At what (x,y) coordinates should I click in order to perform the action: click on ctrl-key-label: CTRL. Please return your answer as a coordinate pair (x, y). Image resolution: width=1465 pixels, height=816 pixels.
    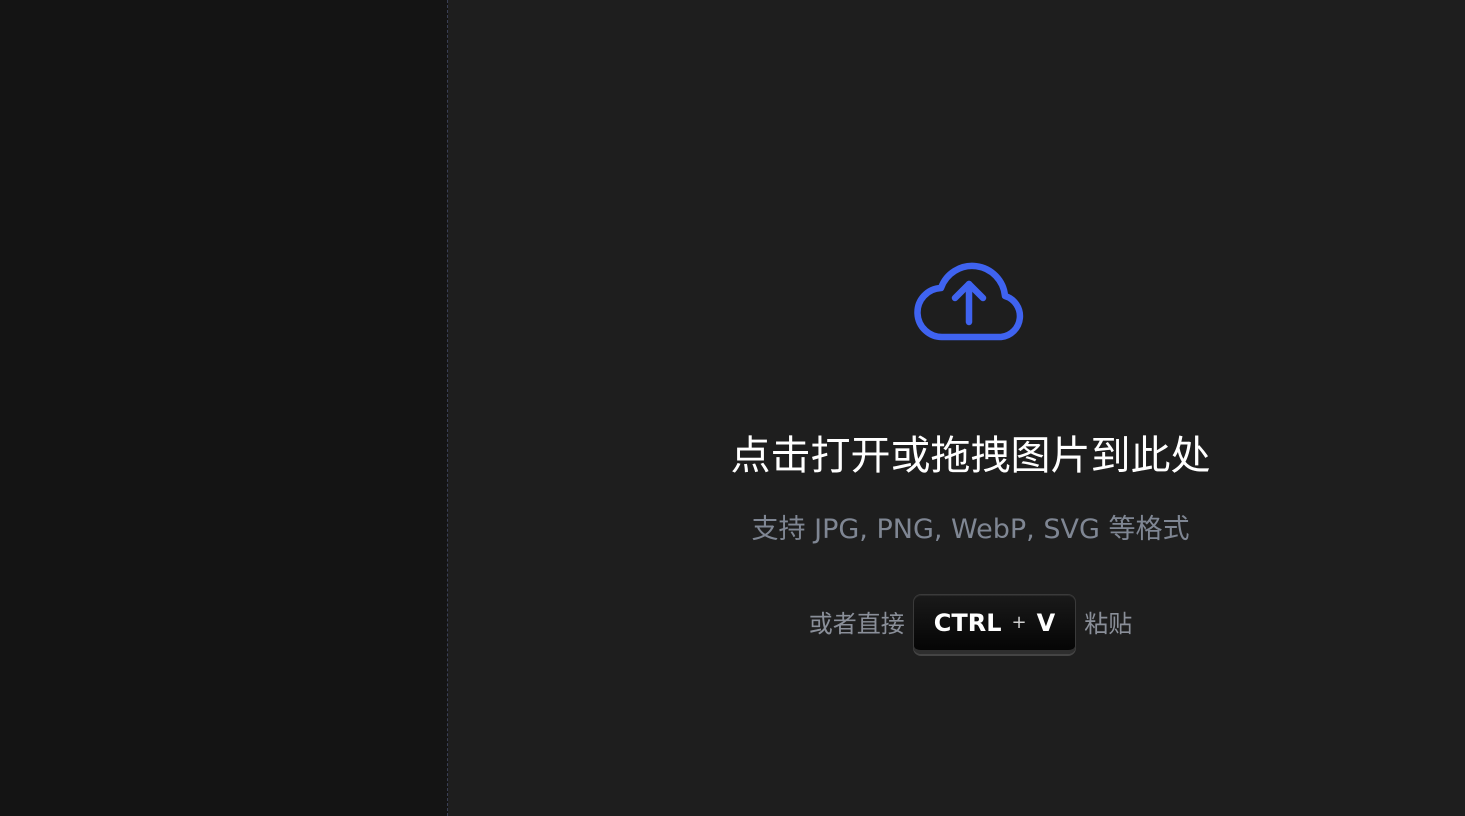
    Looking at the image, I should click on (967, 622).